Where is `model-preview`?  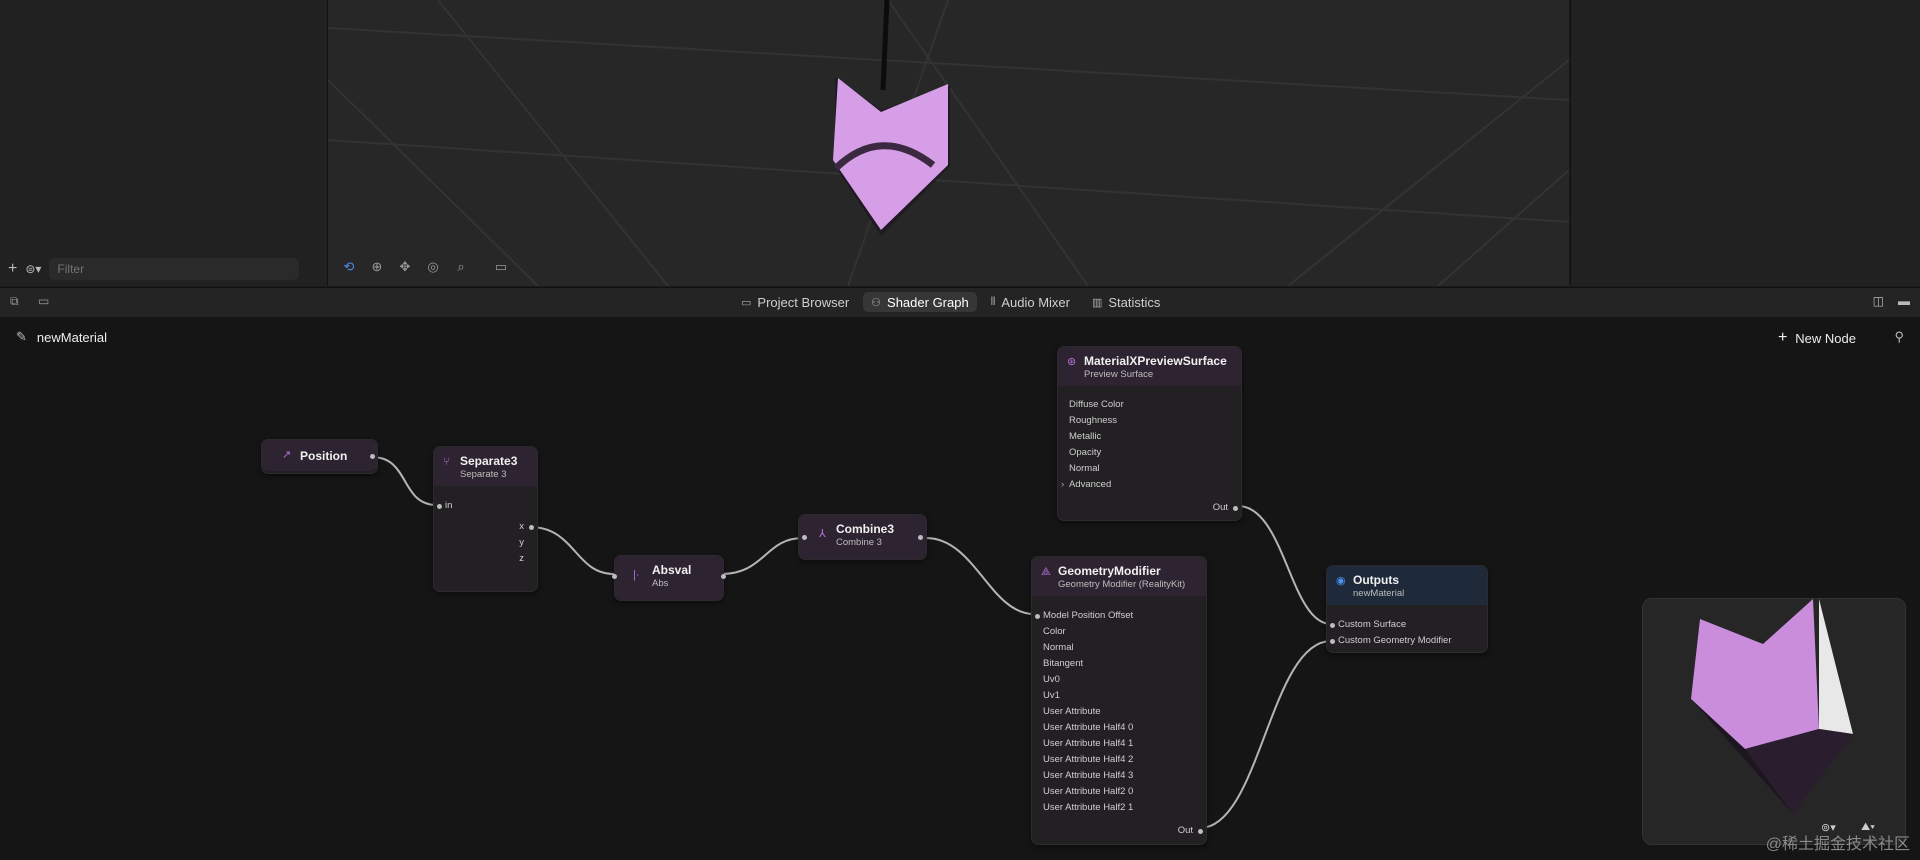
model-preview is located at coordinates (891, 156).